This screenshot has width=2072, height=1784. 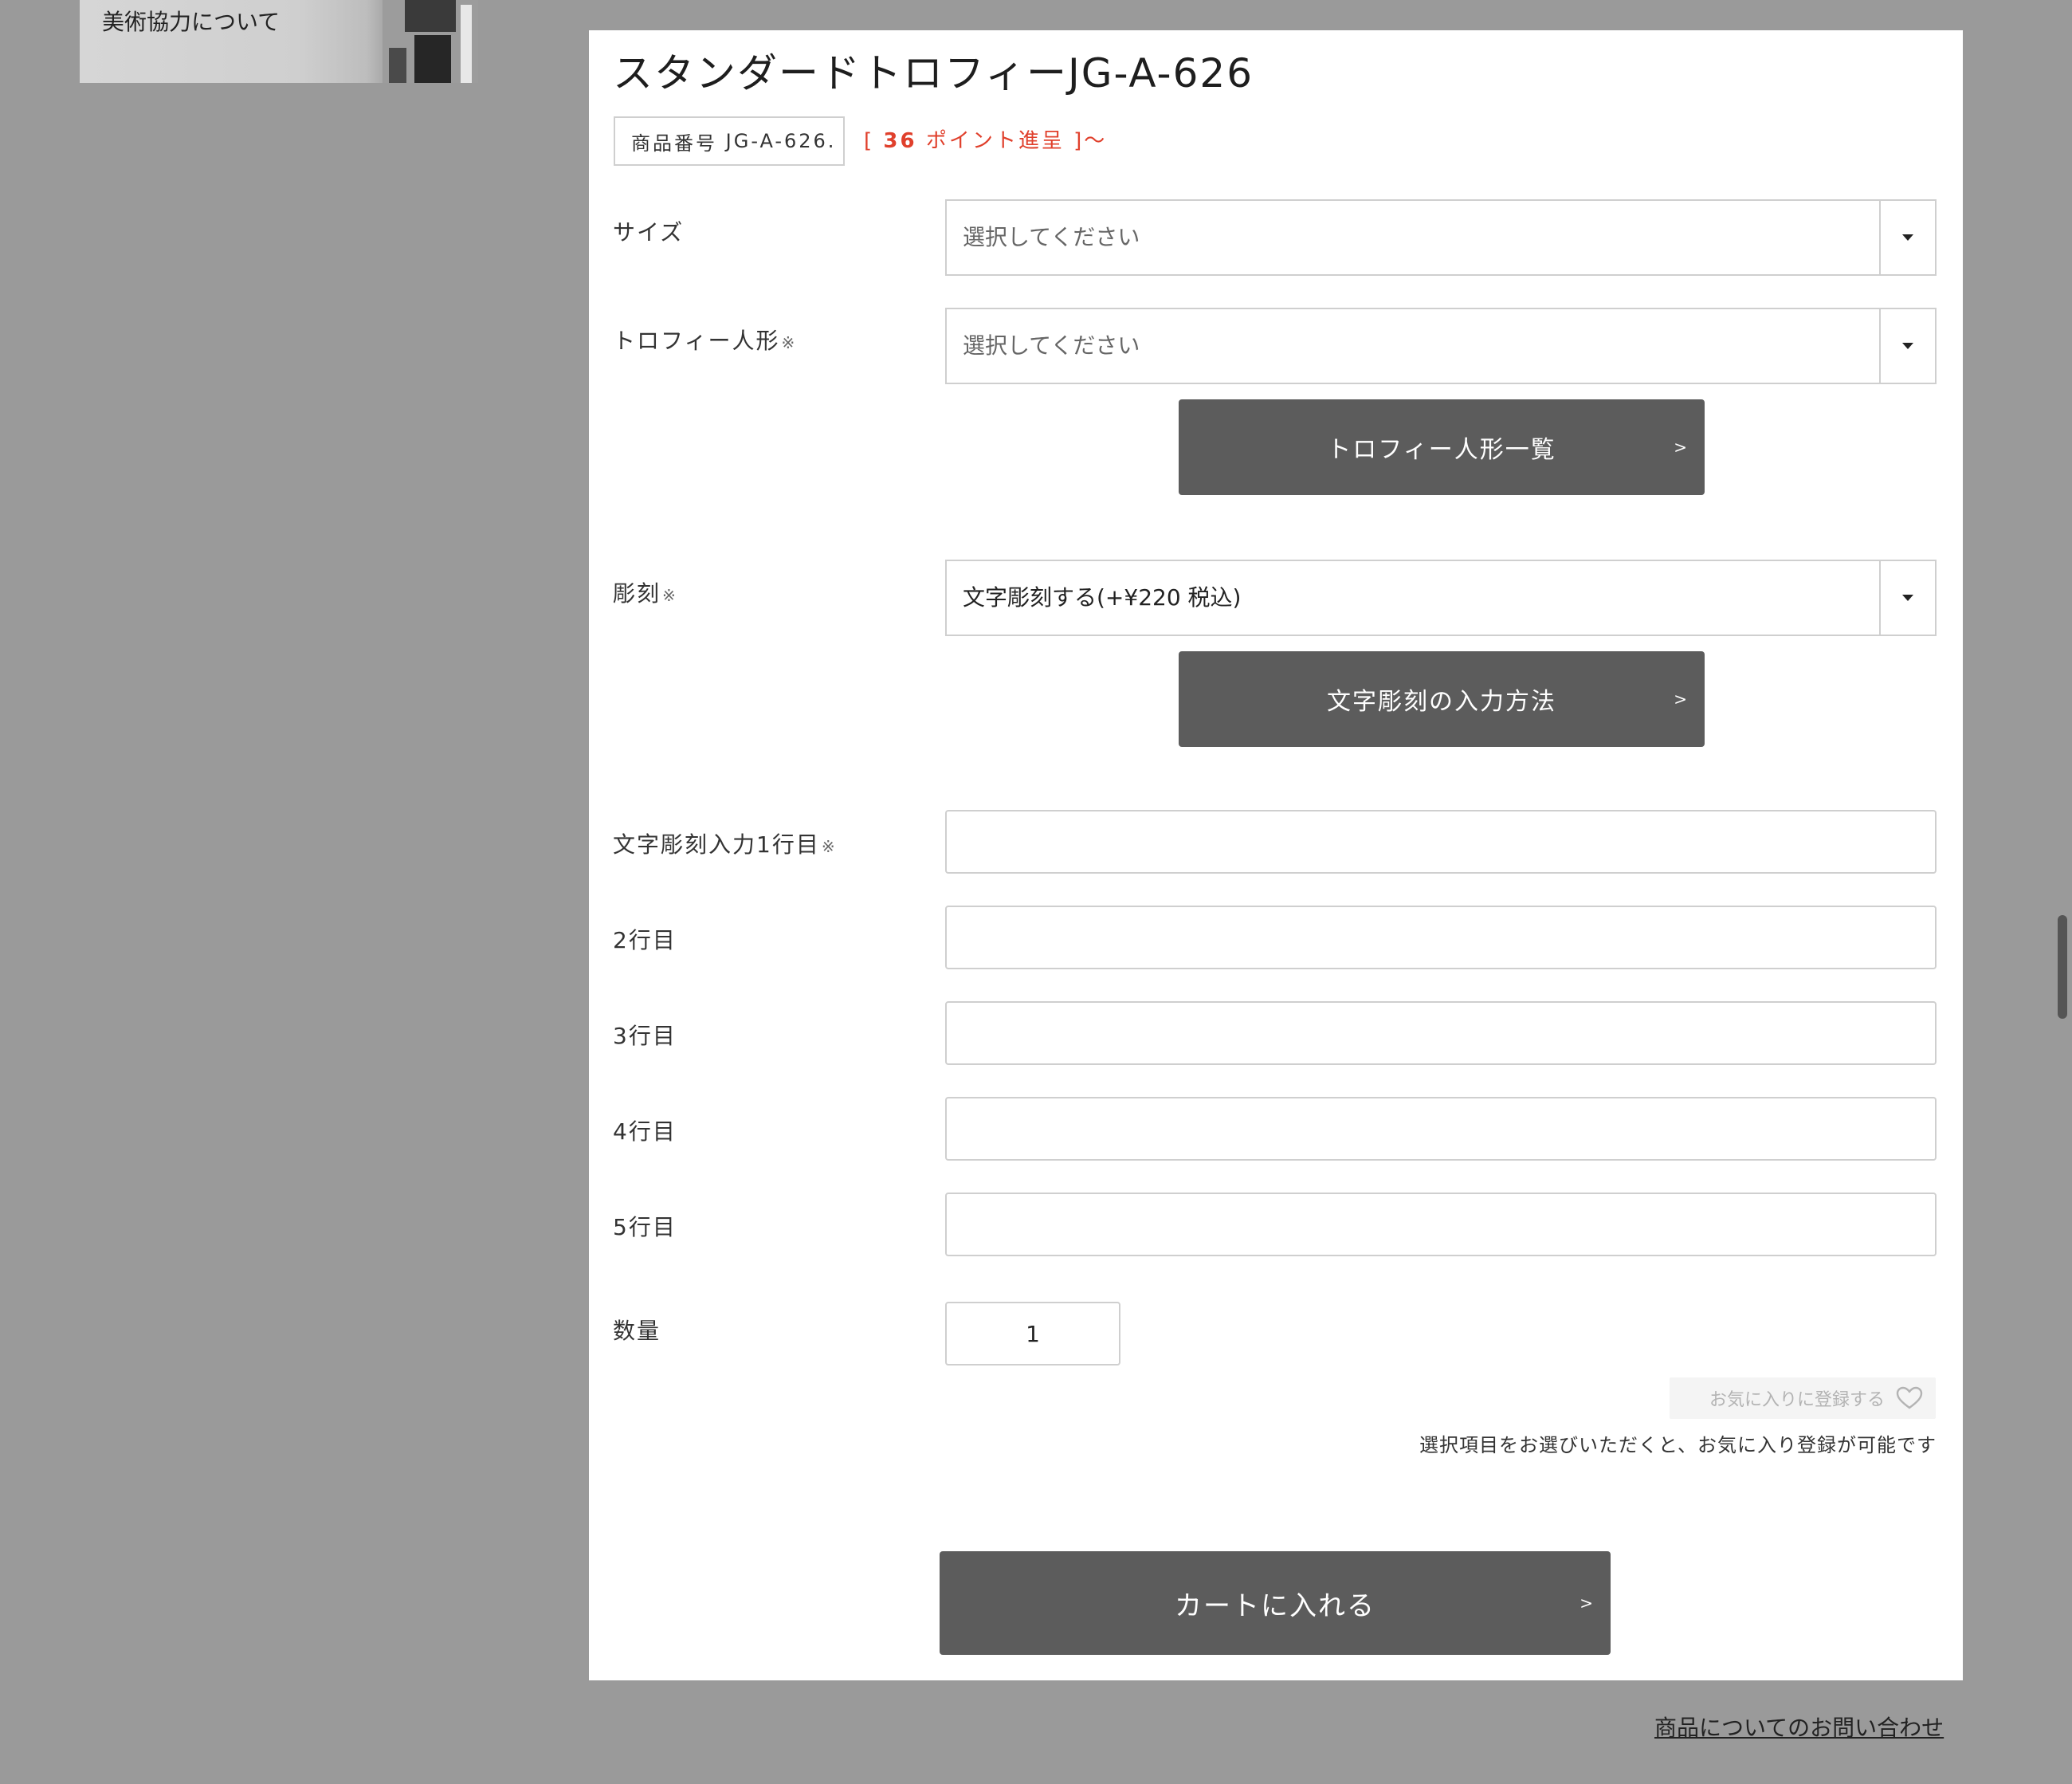 What do you see at coordinates (1051, 237) in the screenshot?
I see `size-select-value: 選択してください` at bounding box center [1051, 237].